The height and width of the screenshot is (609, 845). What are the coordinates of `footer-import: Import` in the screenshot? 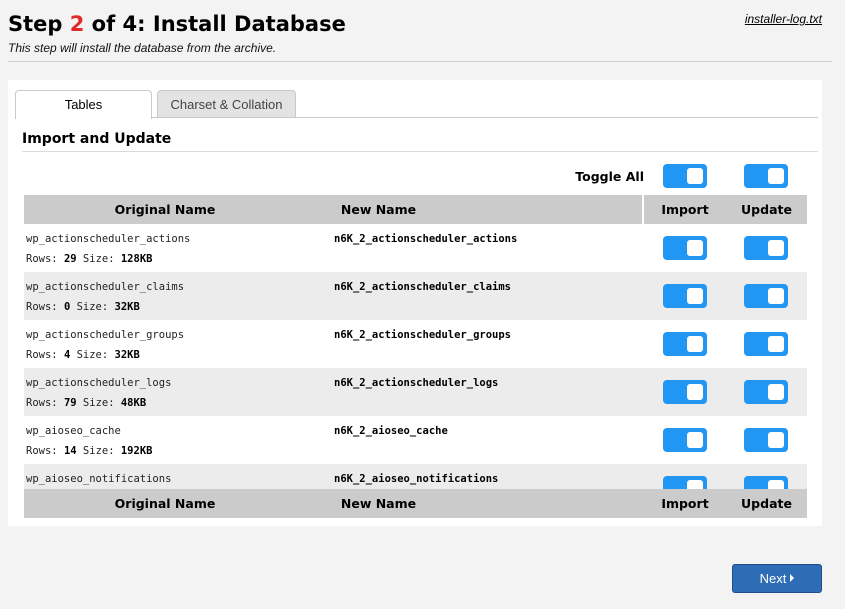 It's located at (685, 503).